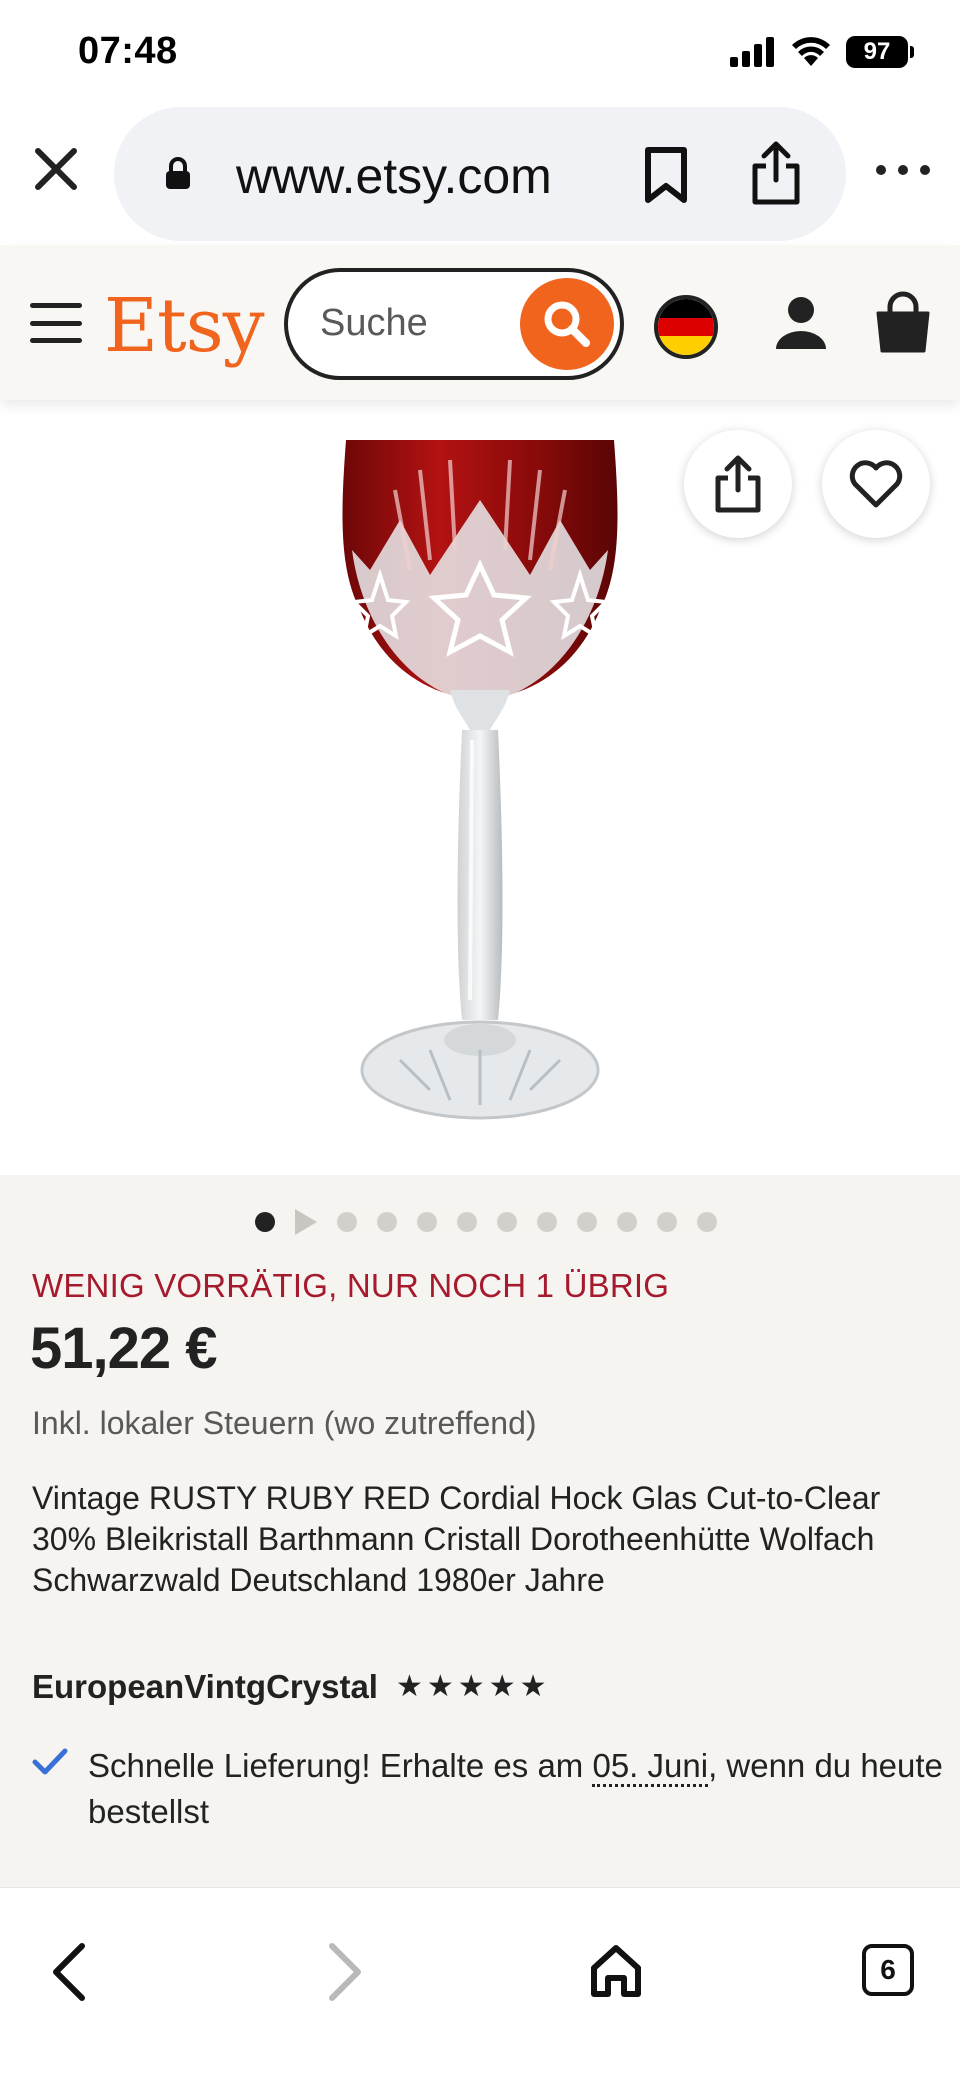 Image resolution: width=960 pixels, height=2079 pixels. I want to click on flag-stripe-black, so click(686, 308).